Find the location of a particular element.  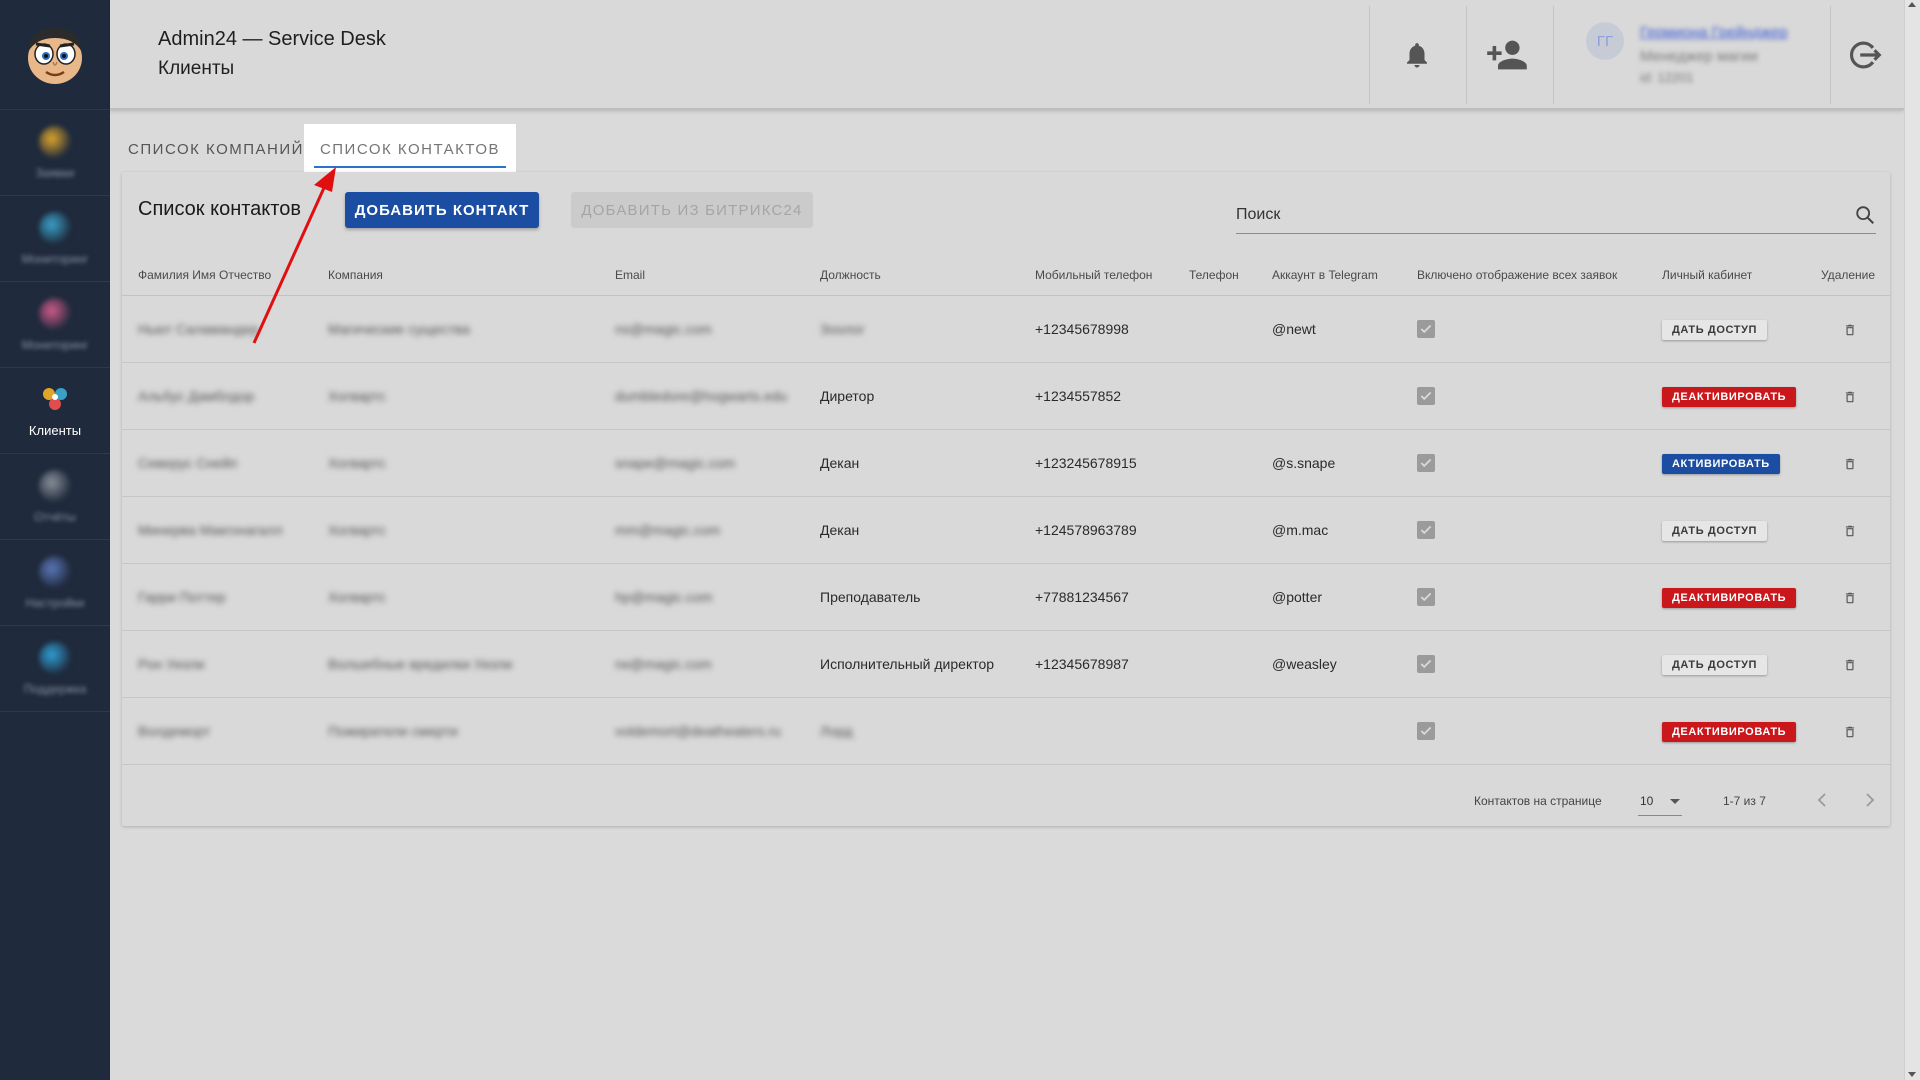

scroll-up-icon is located at coordinates (1912, 4).